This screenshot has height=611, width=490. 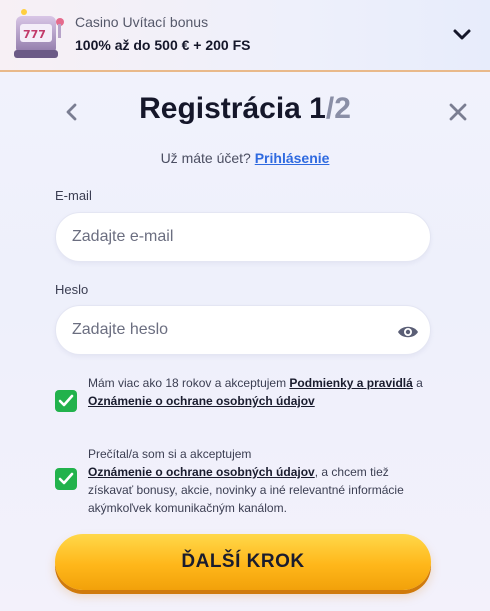 I want to click on email-field, so click(x=243, y=237).